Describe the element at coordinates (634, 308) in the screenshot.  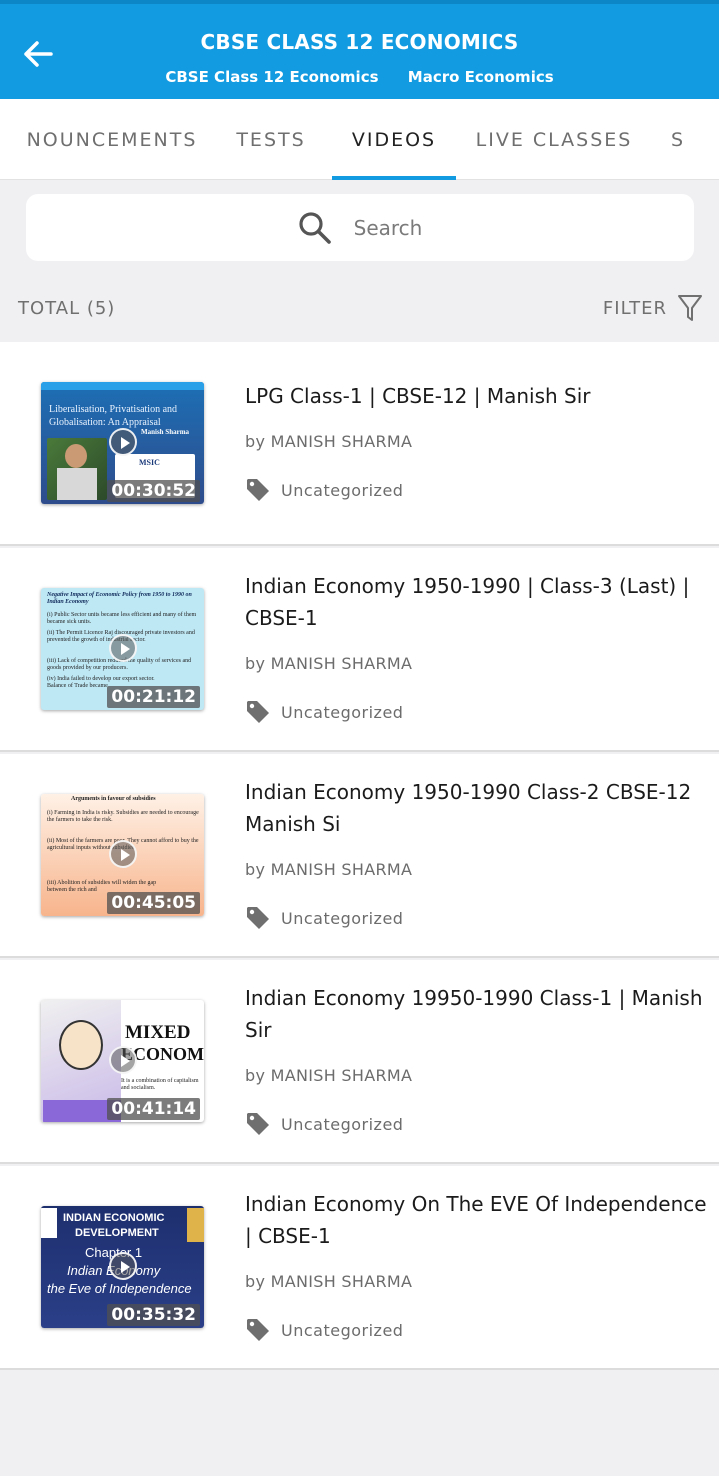
I see `filter-label: FILTER` at that location.